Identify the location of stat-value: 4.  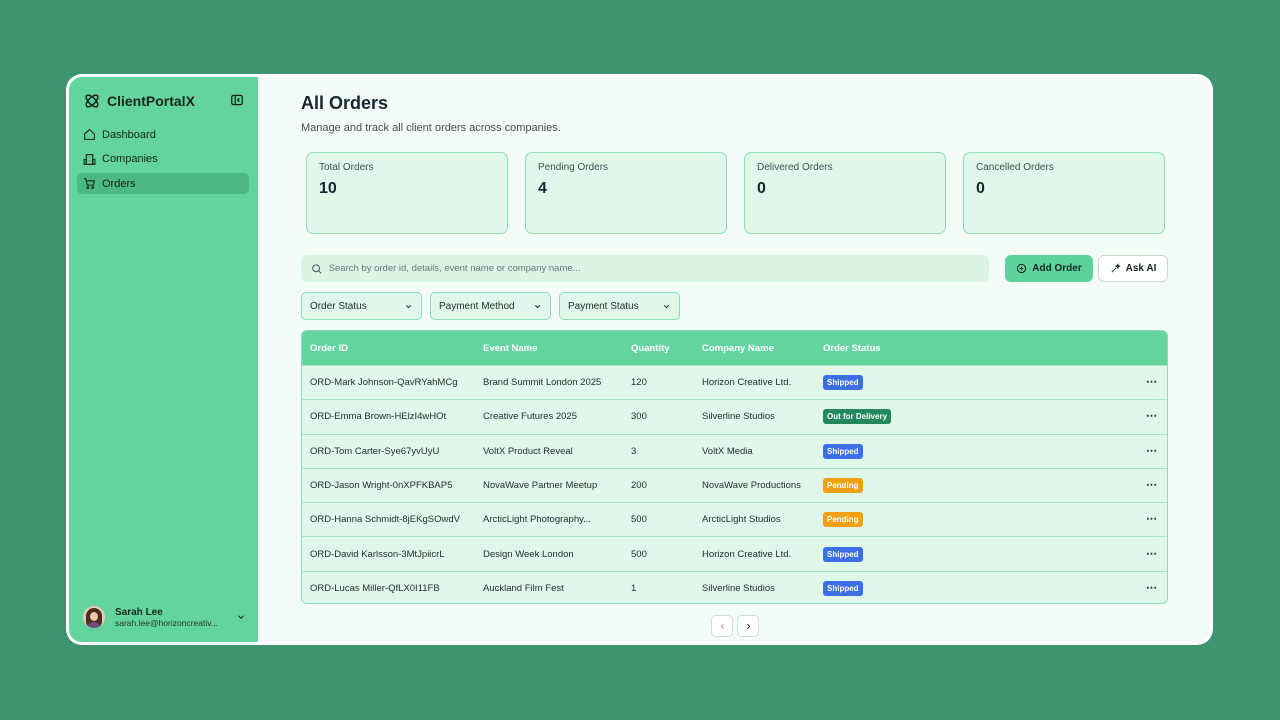
(542, 188).